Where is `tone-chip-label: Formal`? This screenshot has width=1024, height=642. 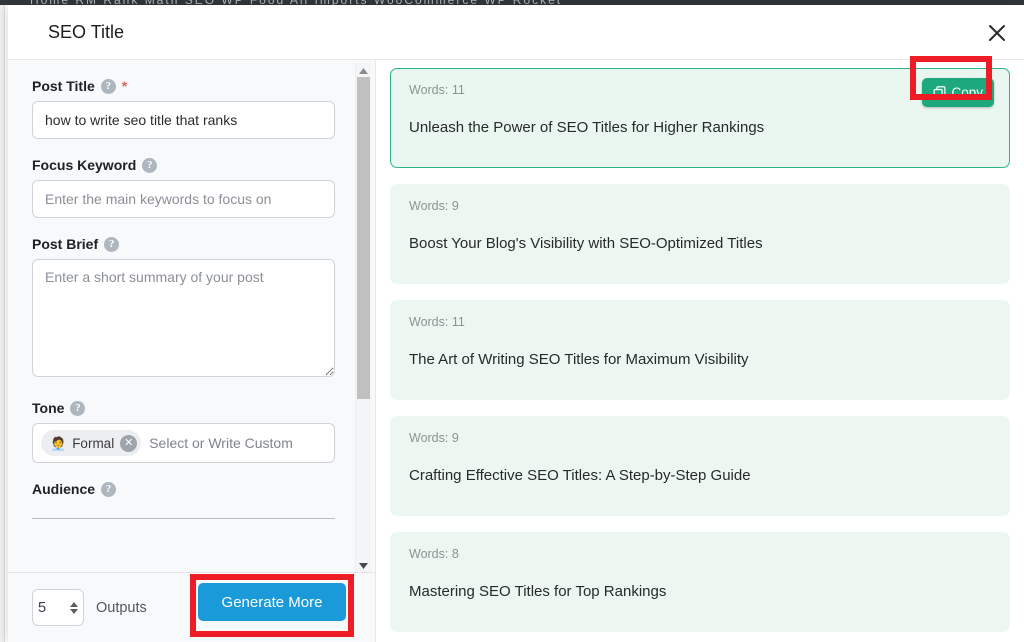 tone-chip-label: Formal is located at coordinates (93, 443).